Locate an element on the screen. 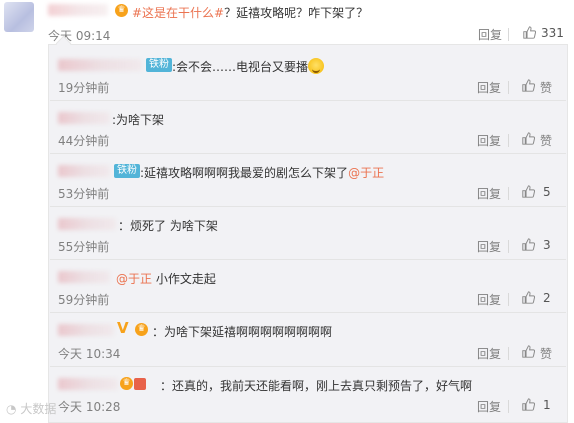  reply-content: :延禧攻略啊啊啊我最爱的剧怎么下架了@于正 is located at coordinates (262, 173).